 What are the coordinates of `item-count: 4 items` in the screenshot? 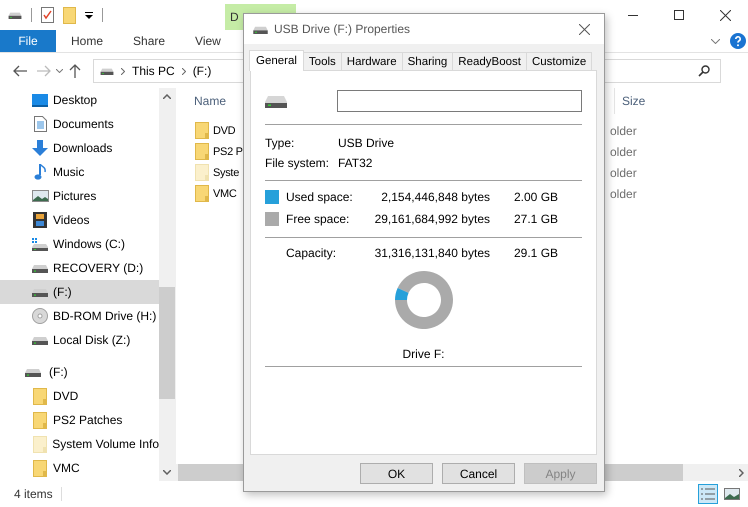 It's located at (38, 494).